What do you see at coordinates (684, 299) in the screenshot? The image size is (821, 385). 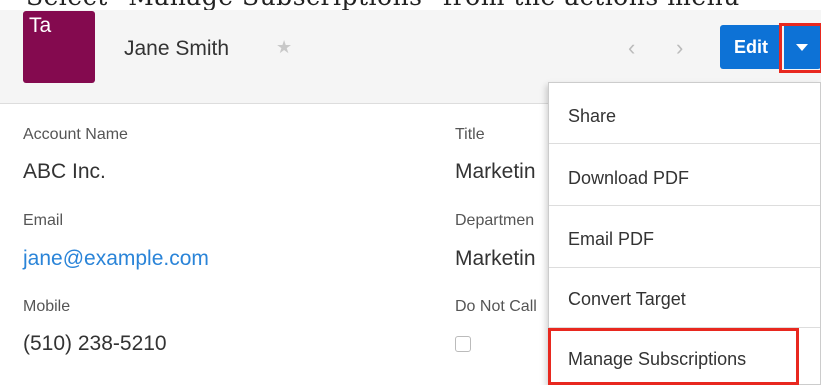 I see `menu-item-convert-target: Convert Target` at bounding box center [684, 299].